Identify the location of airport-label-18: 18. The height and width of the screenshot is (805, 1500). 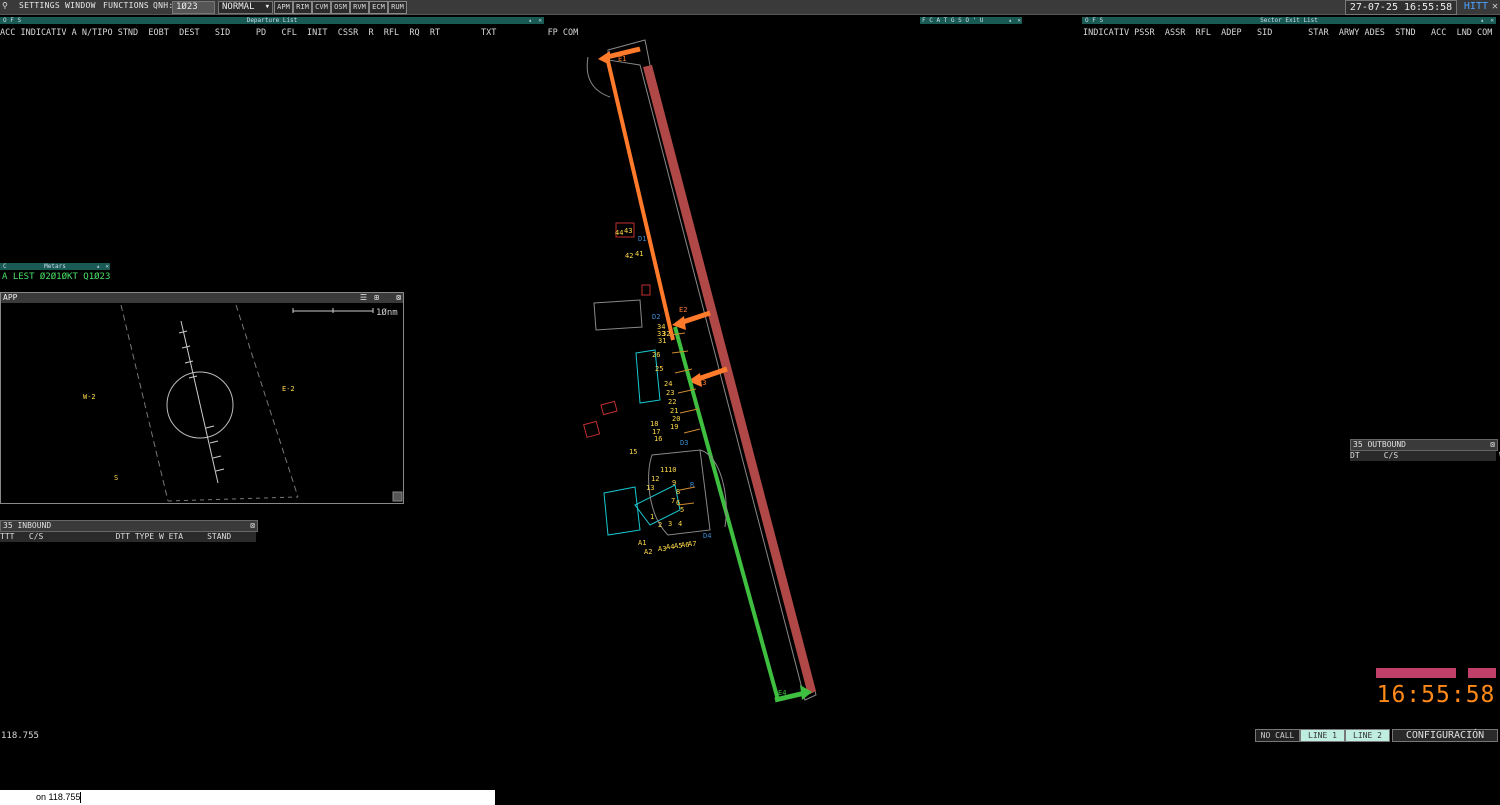
(654, 424).